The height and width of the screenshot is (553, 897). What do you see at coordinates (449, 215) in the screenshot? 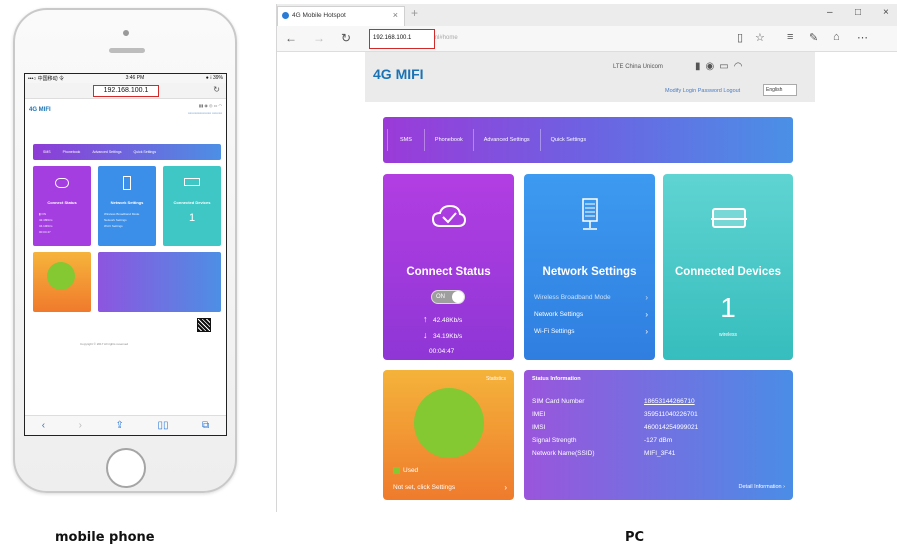
I see `cloud-check-icon` at bounding box center [449, 215].